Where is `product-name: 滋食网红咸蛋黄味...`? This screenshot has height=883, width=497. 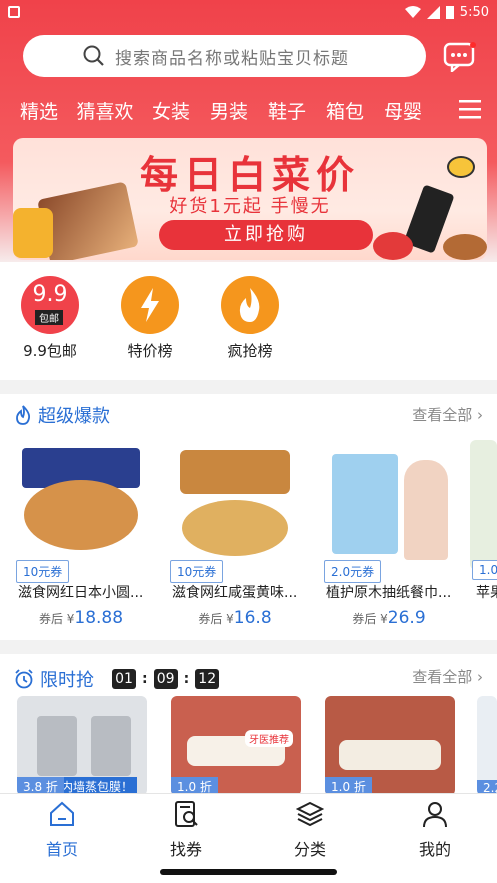 product-name: 滋食网红咸蛋黄味... is located at coordinates (235, 593).